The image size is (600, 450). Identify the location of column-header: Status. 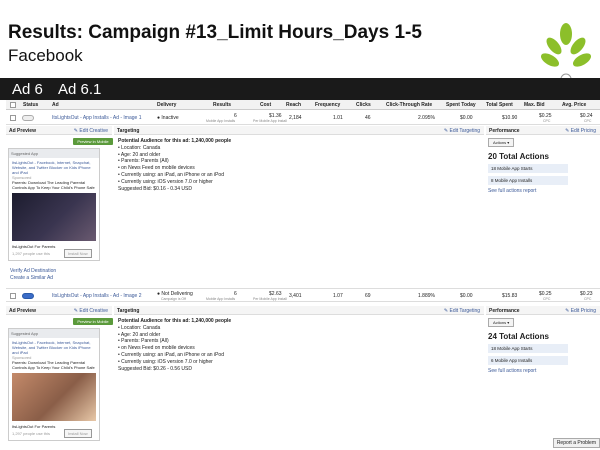
(30, 105).